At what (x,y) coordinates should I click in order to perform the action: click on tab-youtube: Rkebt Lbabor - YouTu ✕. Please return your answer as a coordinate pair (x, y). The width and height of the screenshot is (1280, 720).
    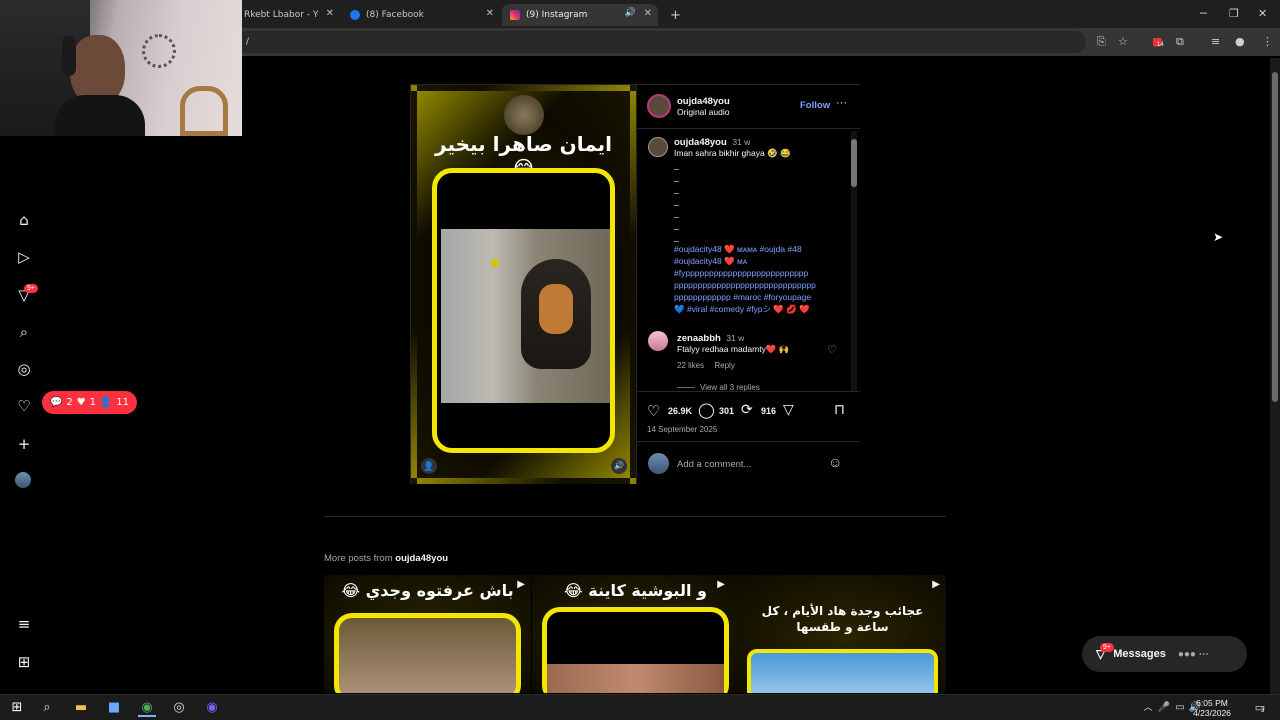
    Looking at the image, I should click on (288, 15).